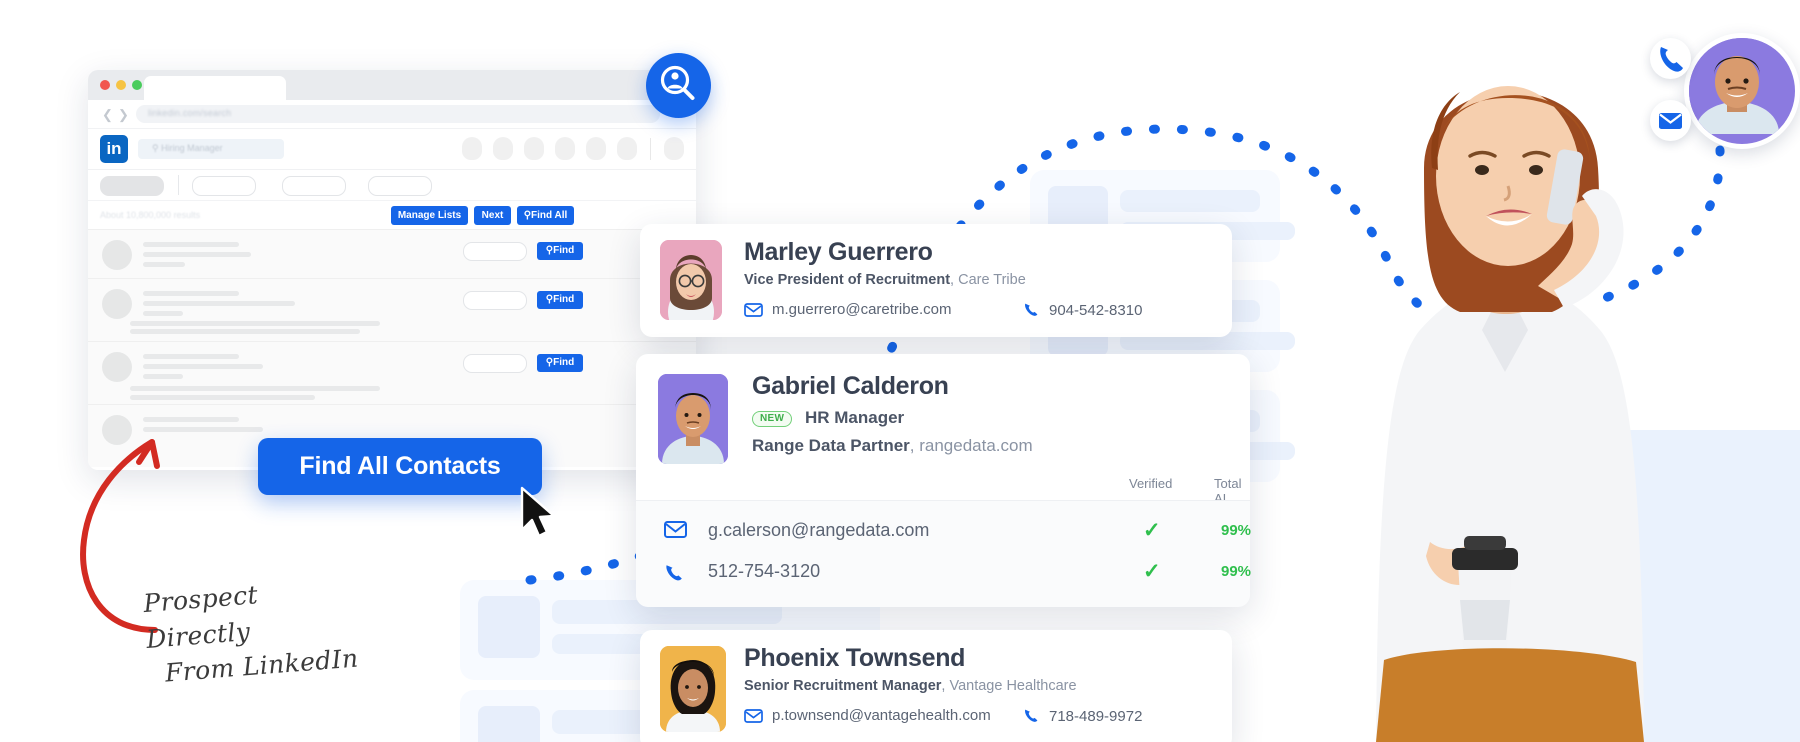 This screenshot has width=1800, height=742. I want to click on browser-urlbar: ❮ ❯ linkedin.com/search ⋮, so click(392, 114).